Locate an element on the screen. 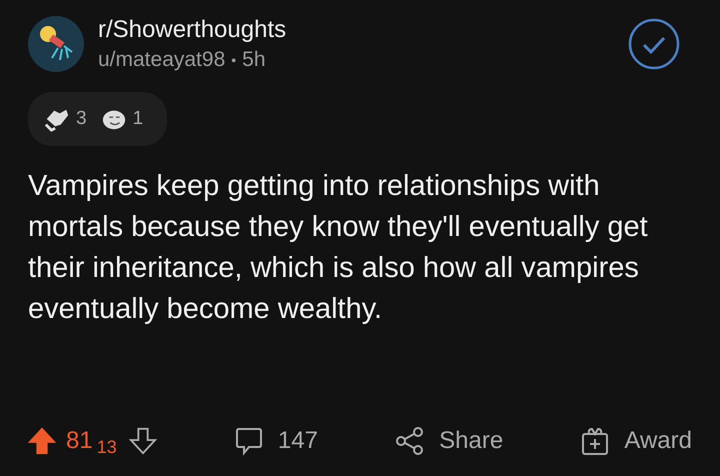  share-icon is located at coordinates (410, 441).